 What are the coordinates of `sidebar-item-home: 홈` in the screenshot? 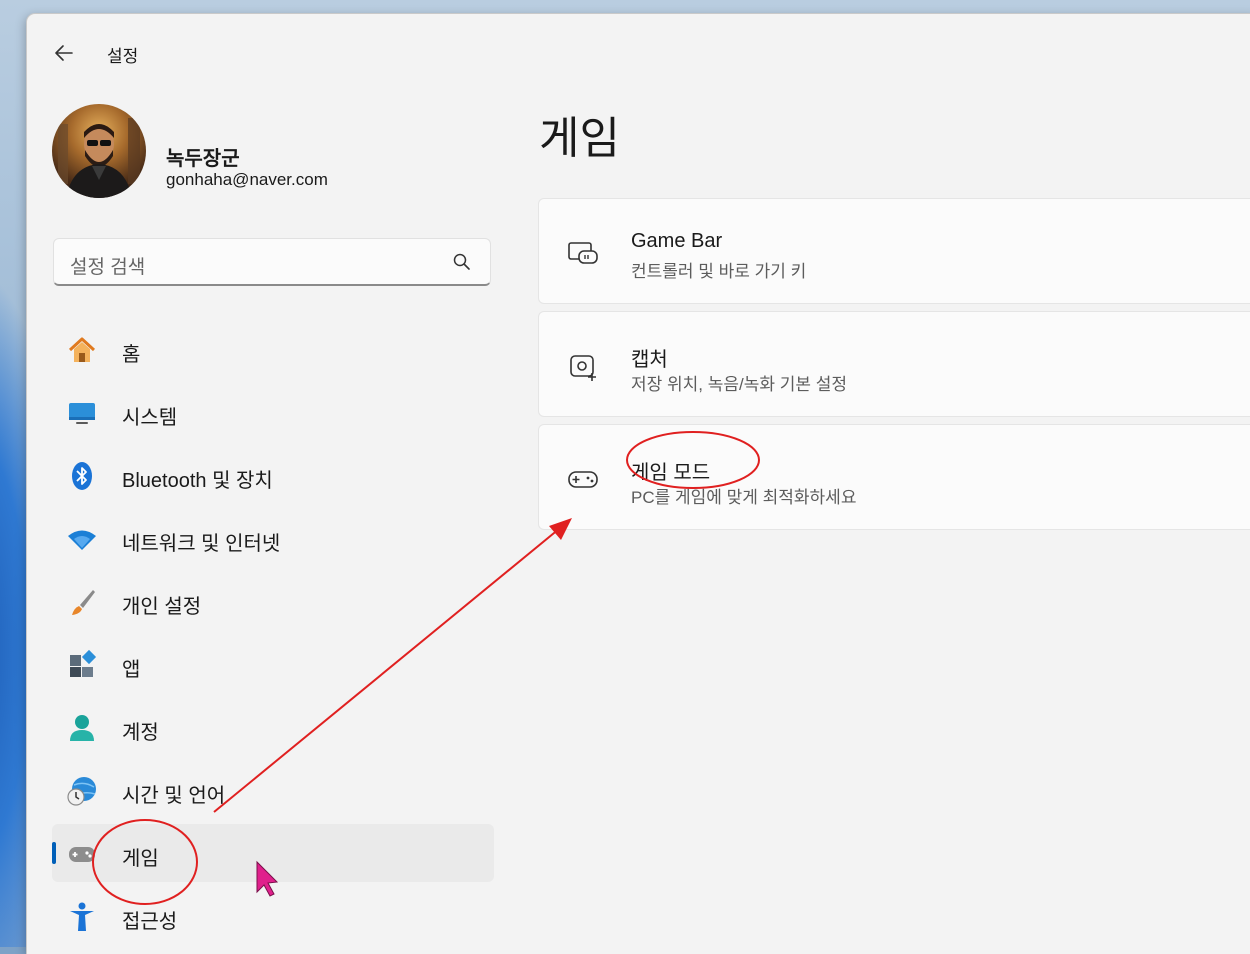 It's located at (273, 349).